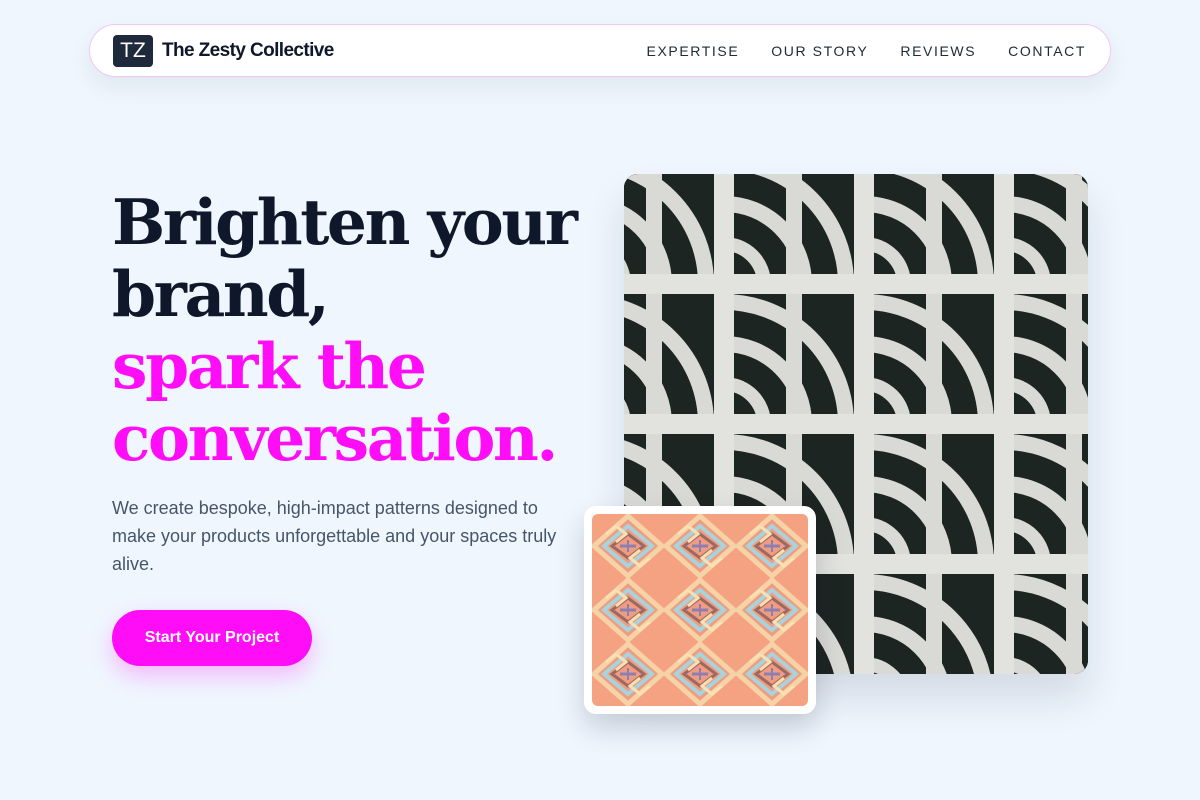  I want to click on pattern-sample-card, so click(700, 610).